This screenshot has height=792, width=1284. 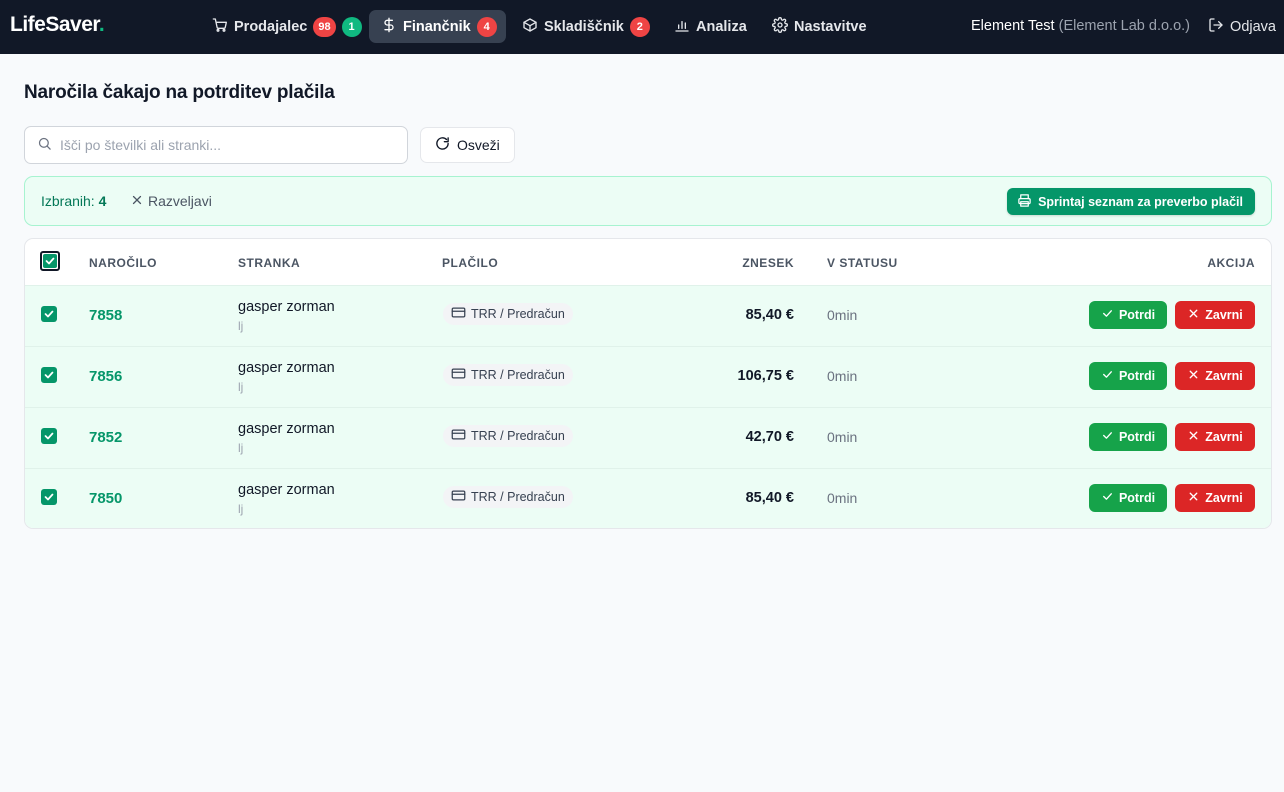 I want to click on nav-item-nastavitve: Nastavitve, so click(x=819, y=26).